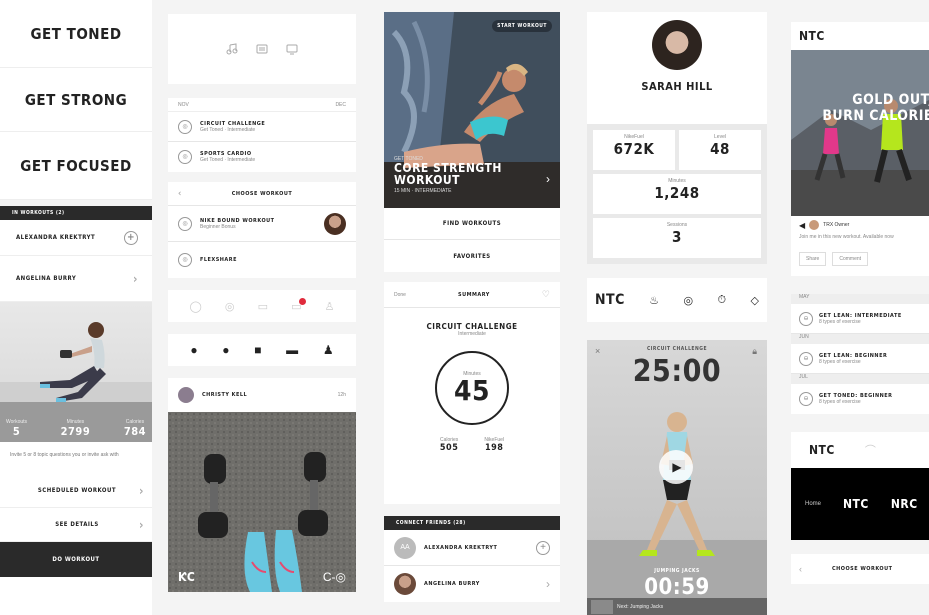  Describe the element at coordinates (302, 301) in the screenshot. I see `notification-badge` at that location.